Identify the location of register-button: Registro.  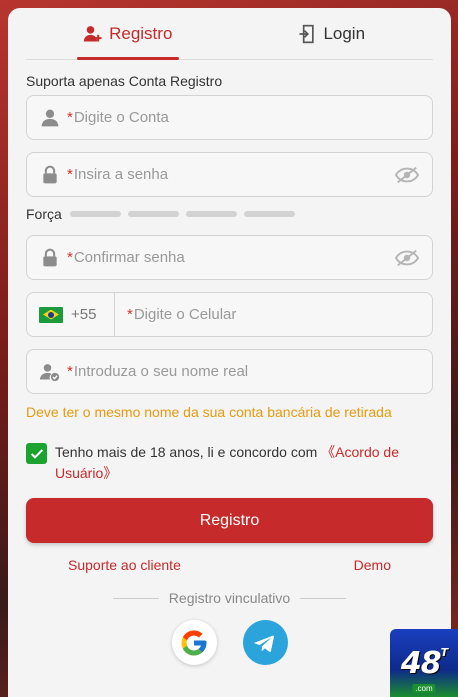
(229, 520).